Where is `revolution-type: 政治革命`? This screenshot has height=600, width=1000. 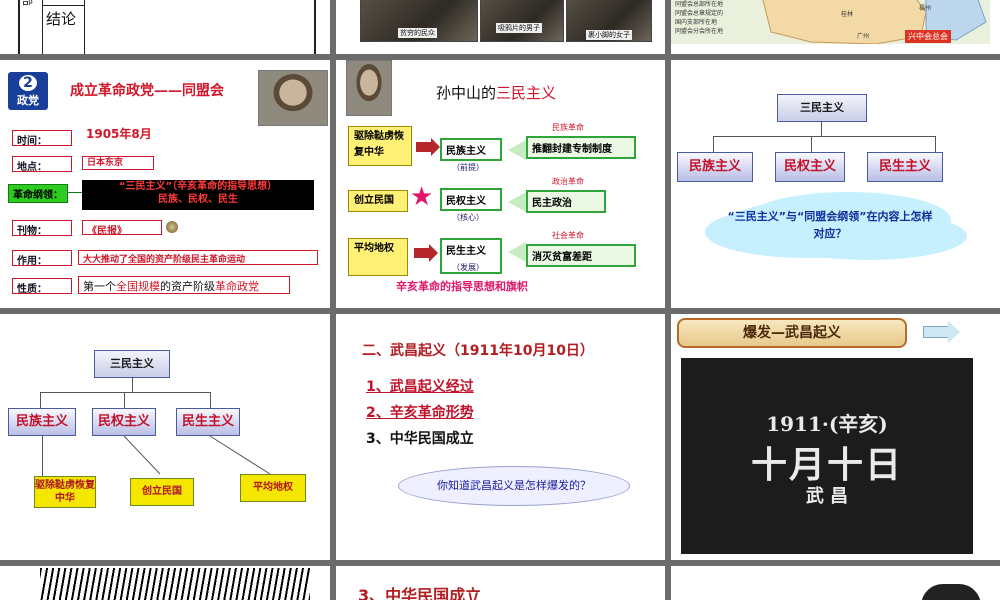
revolution-type: 政治革命 is located at coordinates (568, 181).